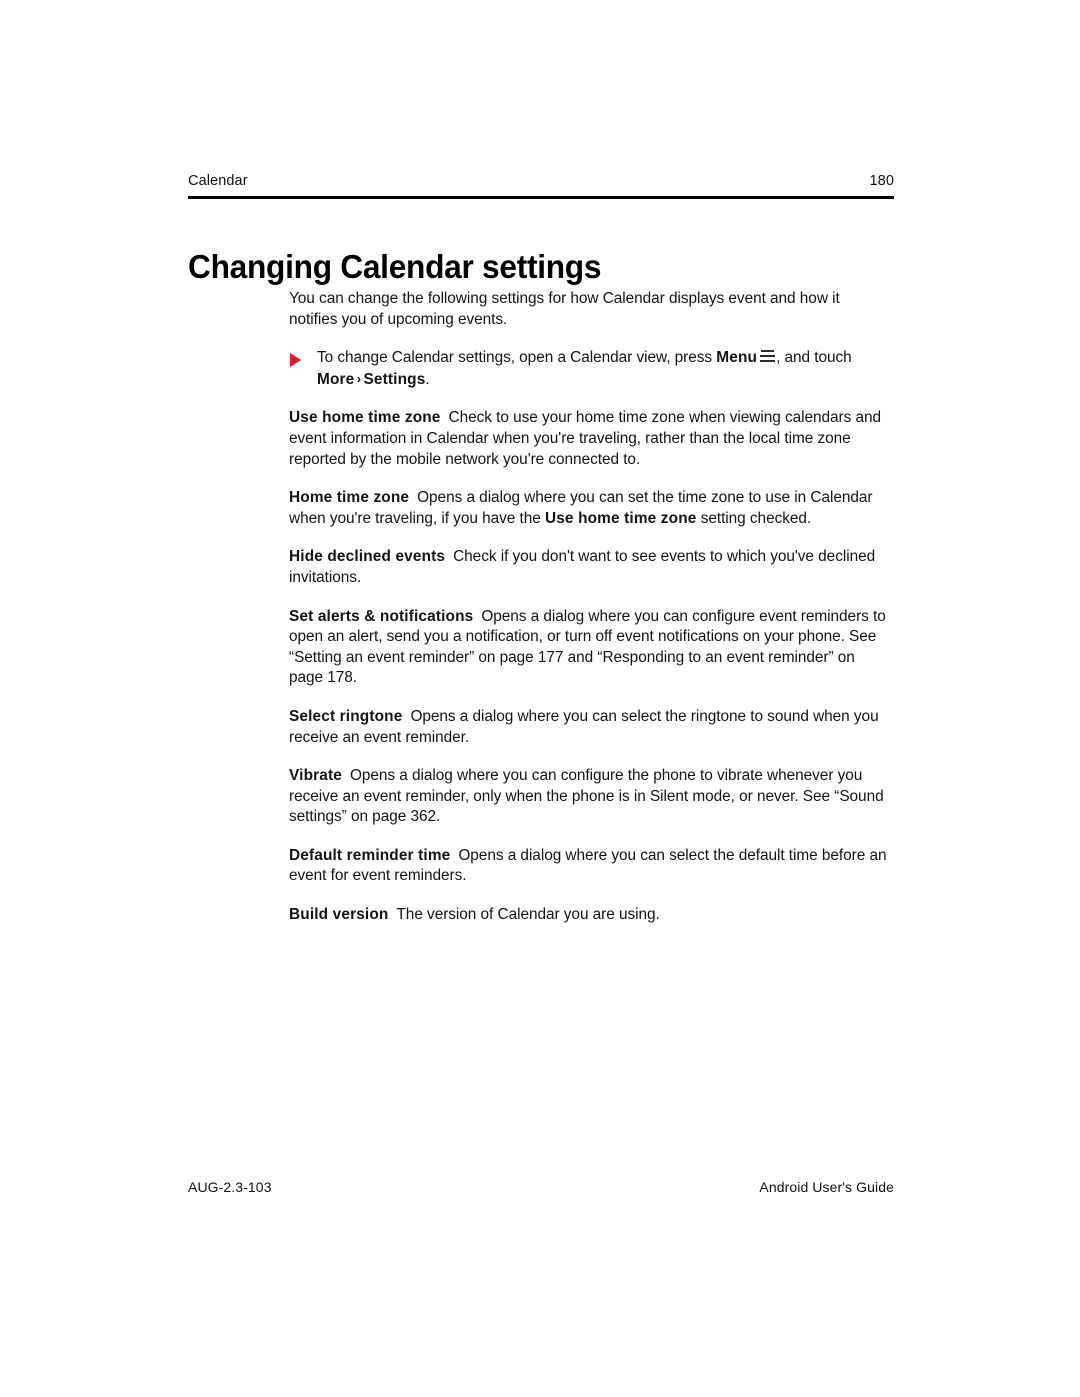 Image resolution: width=1080 pixels, height=1397 pixels. I want to click on procedure-more-label: More, so click(336, 379).